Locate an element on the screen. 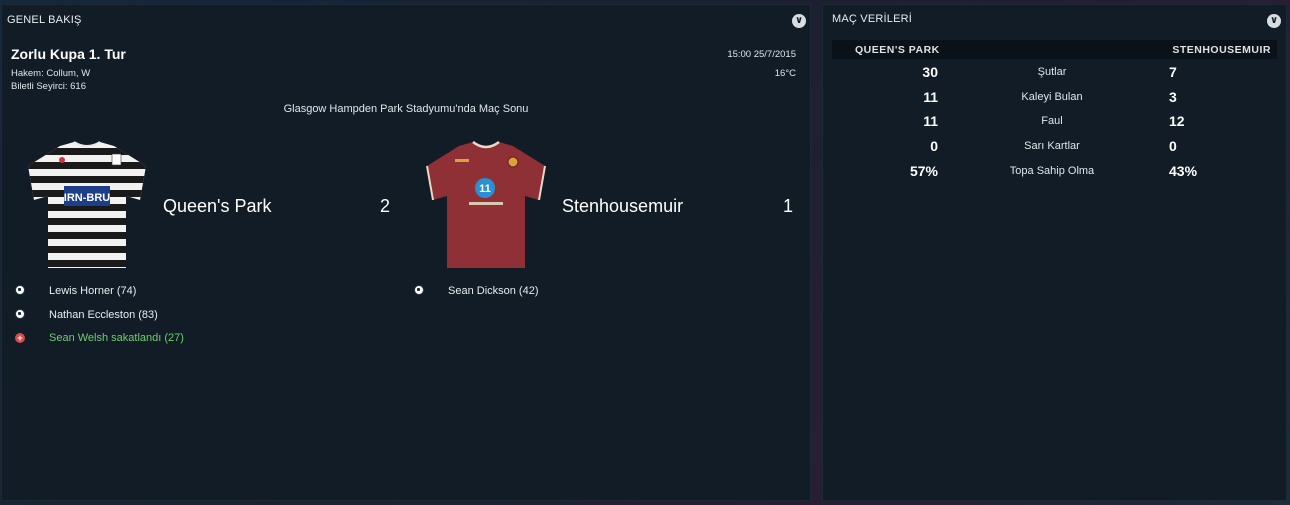 The image size is (1290, 505). stat-home-value: 57% is located at coordinates (923, 171).